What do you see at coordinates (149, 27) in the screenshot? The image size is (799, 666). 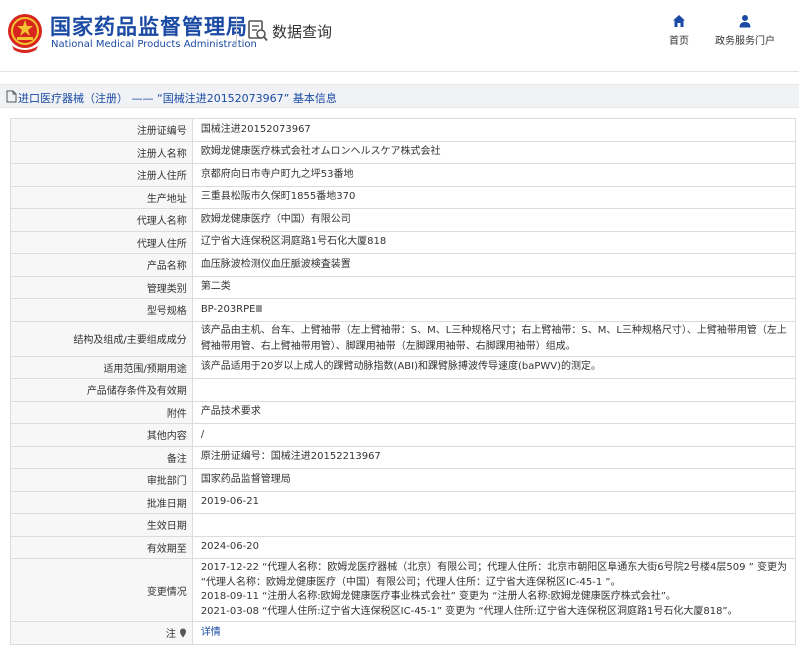 I see `brand-title-cn: 国家药品监督管理局` at bounding box center [149, 27].